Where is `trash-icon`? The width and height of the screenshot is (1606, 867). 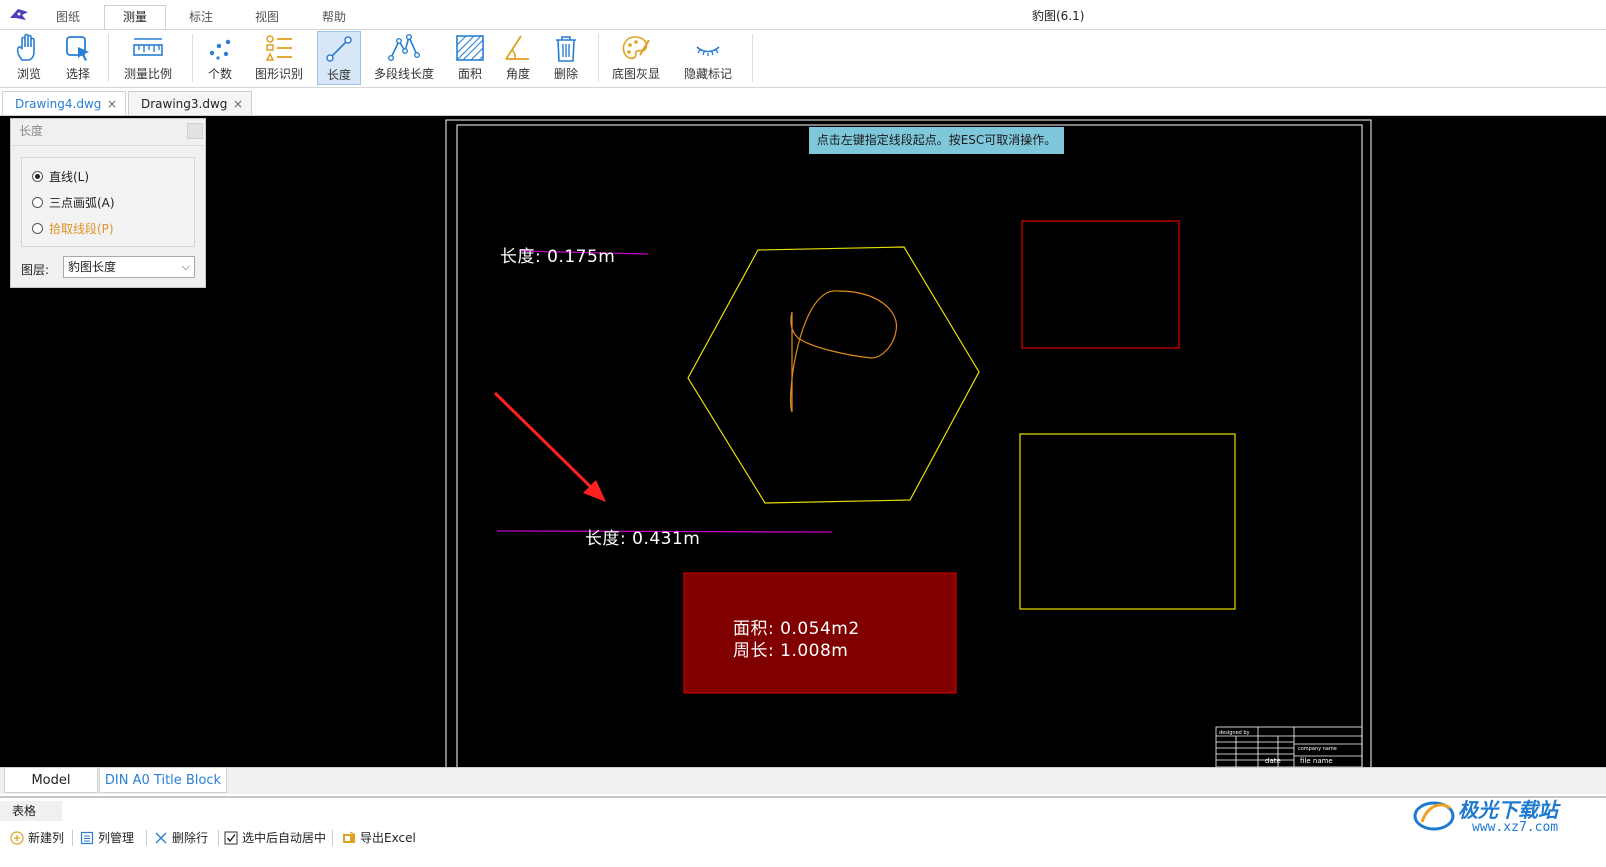 trash-icon is located at coordinates (566, 49).